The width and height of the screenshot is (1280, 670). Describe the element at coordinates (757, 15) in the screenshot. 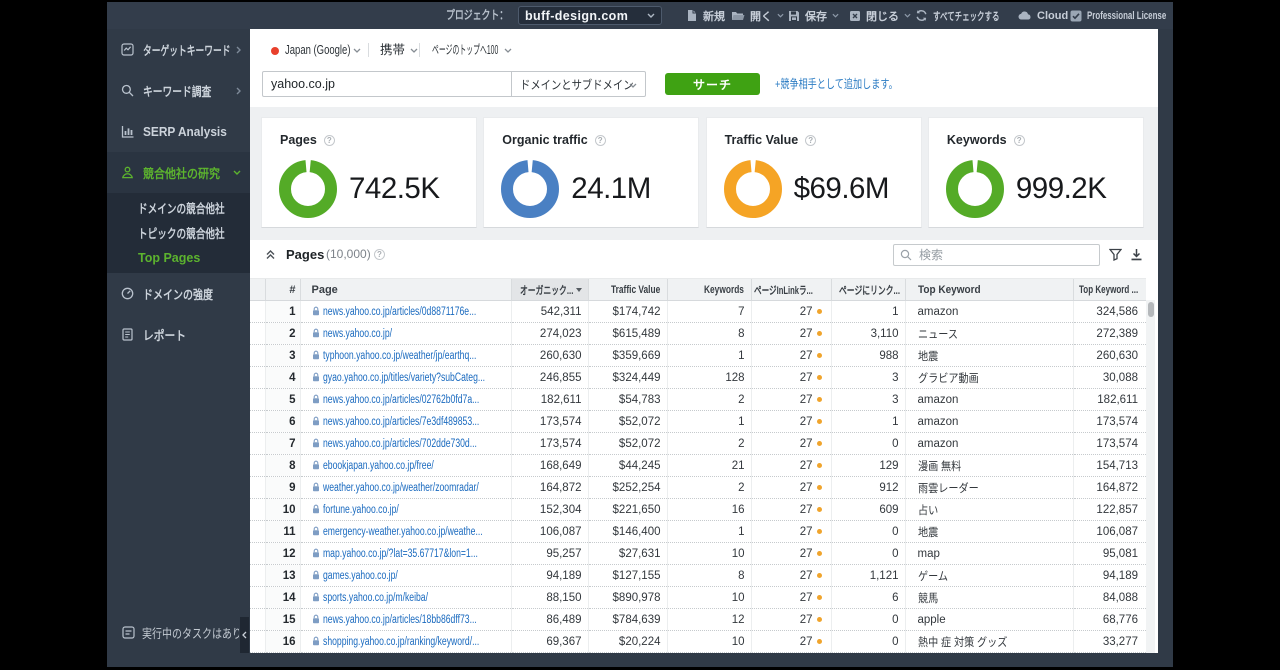

I see `toolbar-item-open: 開く` at that location.